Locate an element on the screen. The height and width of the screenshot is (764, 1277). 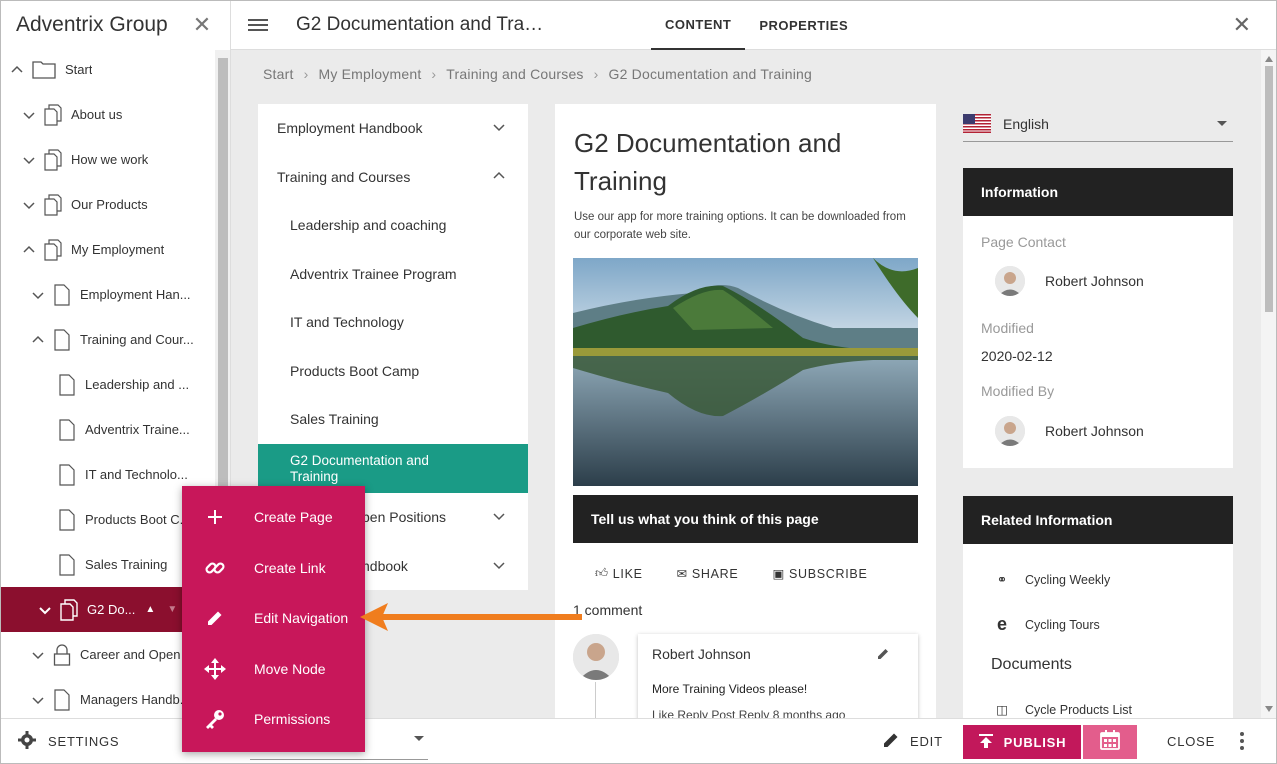
annotation-arrow is located at coordinates (471, 617).